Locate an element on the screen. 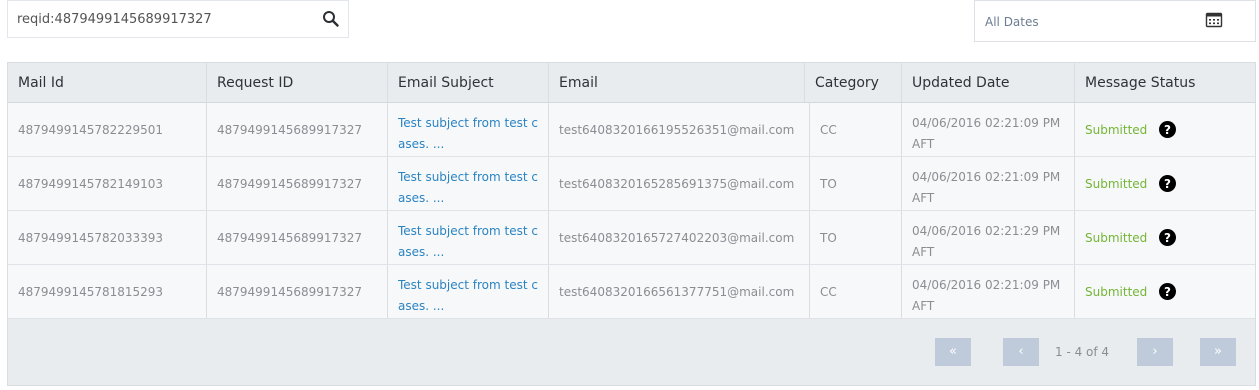  column-header-message-status: Message Status is located at coordinates (1165, 82).